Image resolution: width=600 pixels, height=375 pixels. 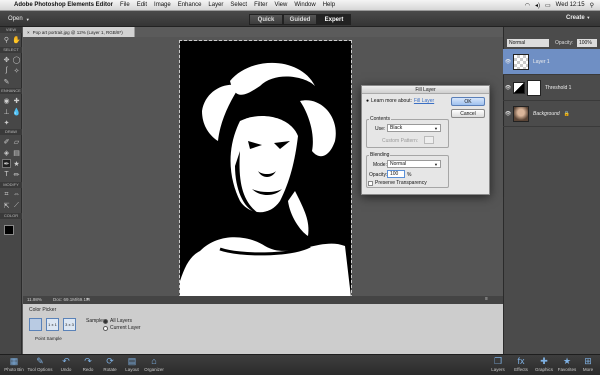 What do you see at coordinates (424, 101) in the screenshot?
I see `learn-more-link: Fill Layer` at bounding box center [424, 101].